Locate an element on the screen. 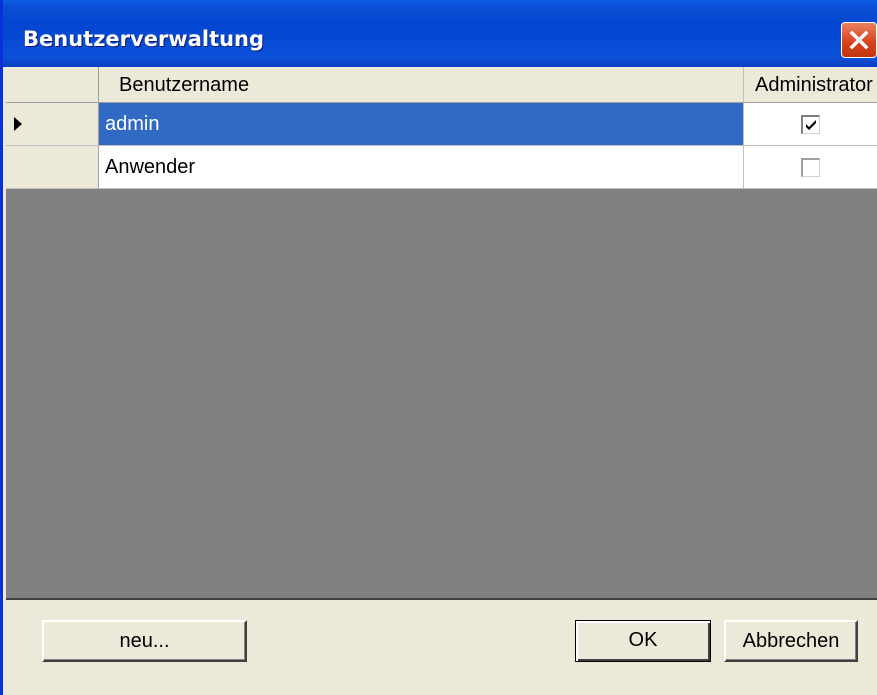  table-row: Anwender is located at coordinates (441, 167).